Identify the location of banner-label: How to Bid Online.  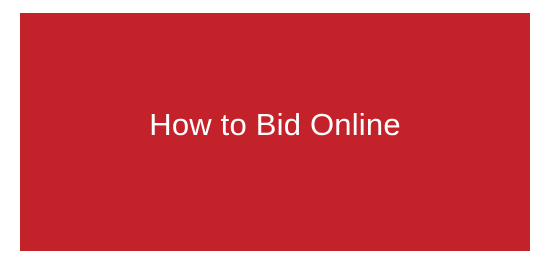
(275, 124).